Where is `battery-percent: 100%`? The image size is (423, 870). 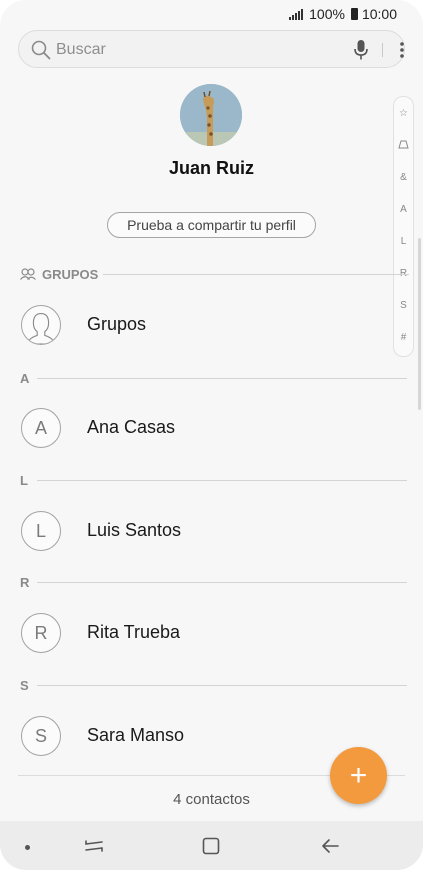 battery-percent: 100% is located at coordinates (327, 14).